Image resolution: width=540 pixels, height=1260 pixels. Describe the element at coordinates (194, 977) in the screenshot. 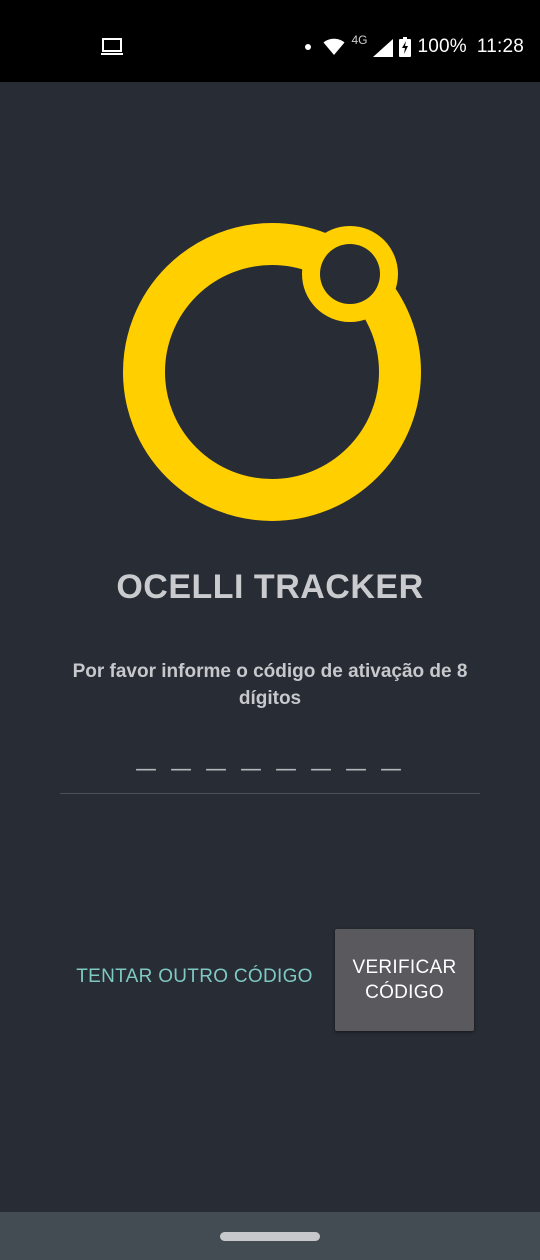

I see `try-another-code-button: TENTAR OUTRO CÓDIGO` at that location.